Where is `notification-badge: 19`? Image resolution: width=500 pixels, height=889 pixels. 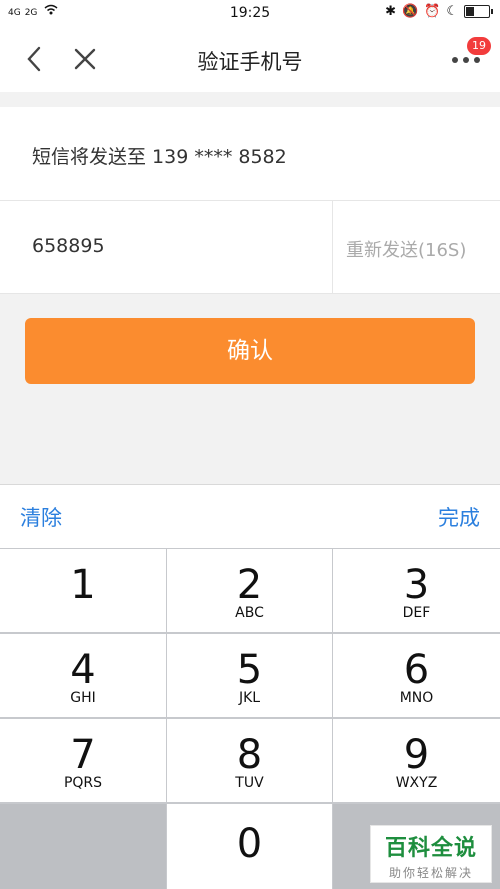
notification-badge: 19 is located at coordinates (479, 46).